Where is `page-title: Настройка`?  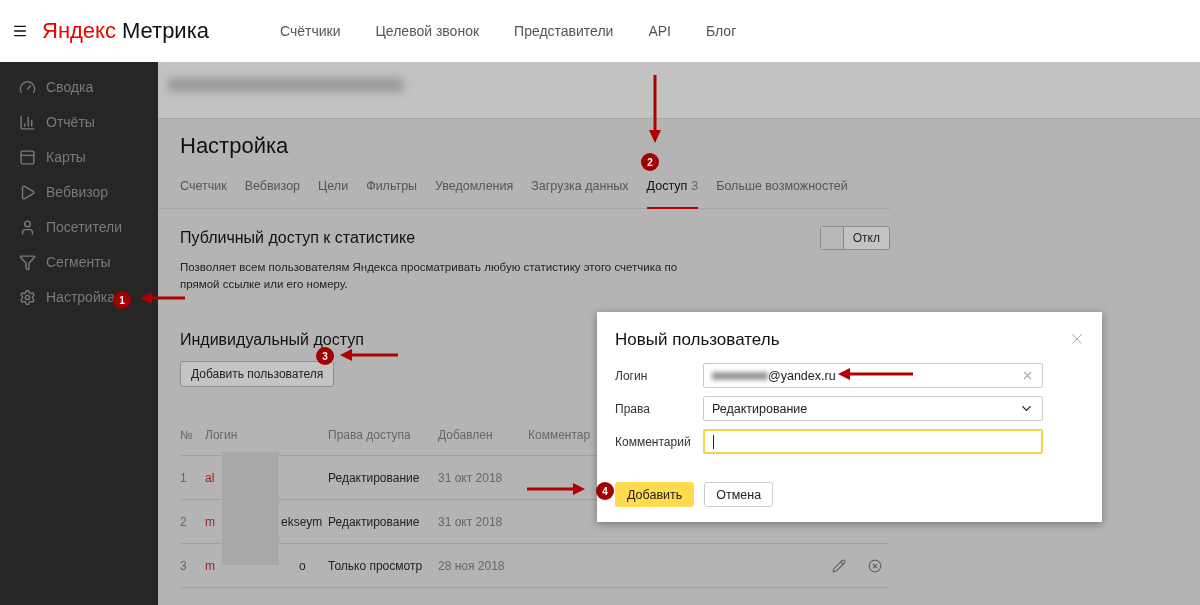
page-title: Настройка is located at coordinates (235, 146).